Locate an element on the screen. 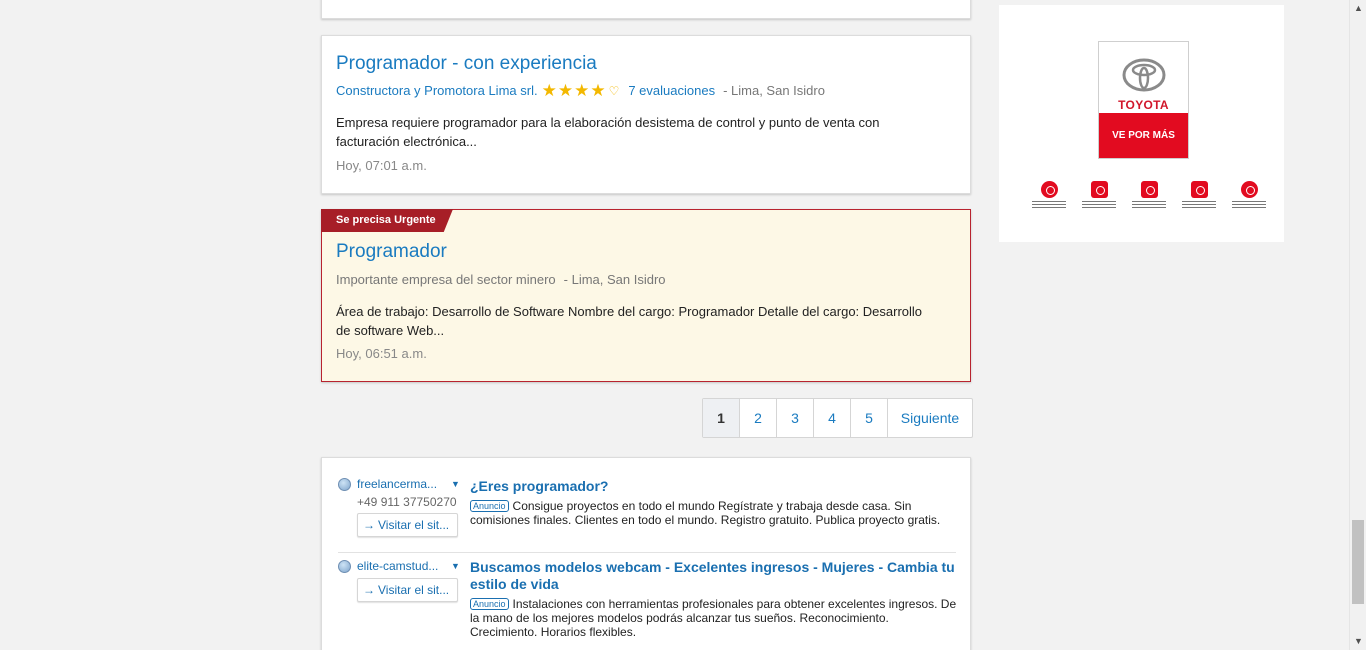 Image resolution: width=1366 pixels, height=650 pixels. toyota-banner-ad: TOYOTA VE POR MÁS is located at coordinates (1141, 123).